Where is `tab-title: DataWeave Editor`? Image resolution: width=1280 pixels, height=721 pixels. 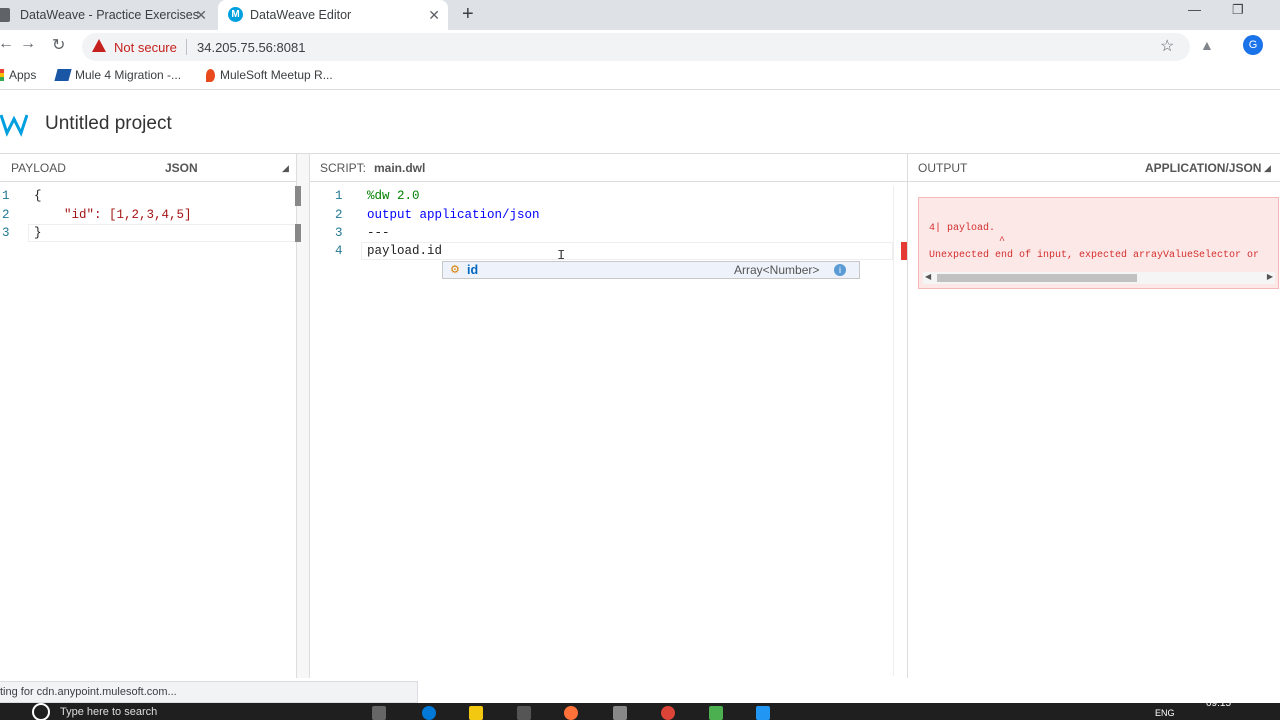 tab-title: DataWeave Editor is located at coordinates (301, 15).